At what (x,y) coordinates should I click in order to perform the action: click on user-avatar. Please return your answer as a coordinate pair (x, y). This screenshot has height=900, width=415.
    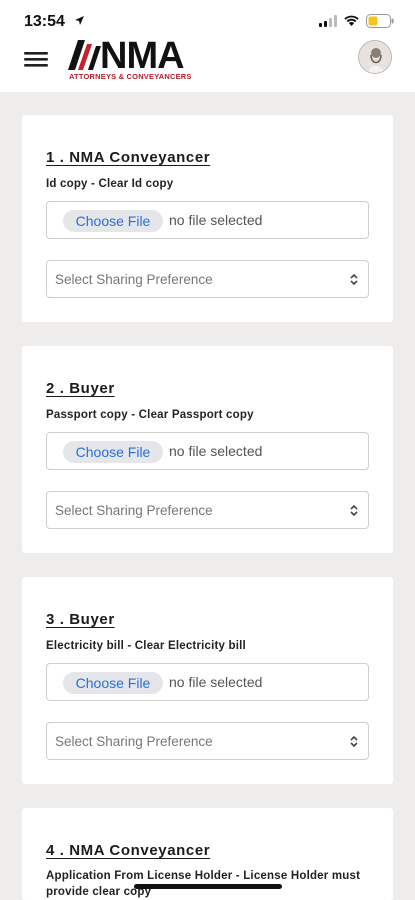
    Looking at the image, I should click on (375, 57).